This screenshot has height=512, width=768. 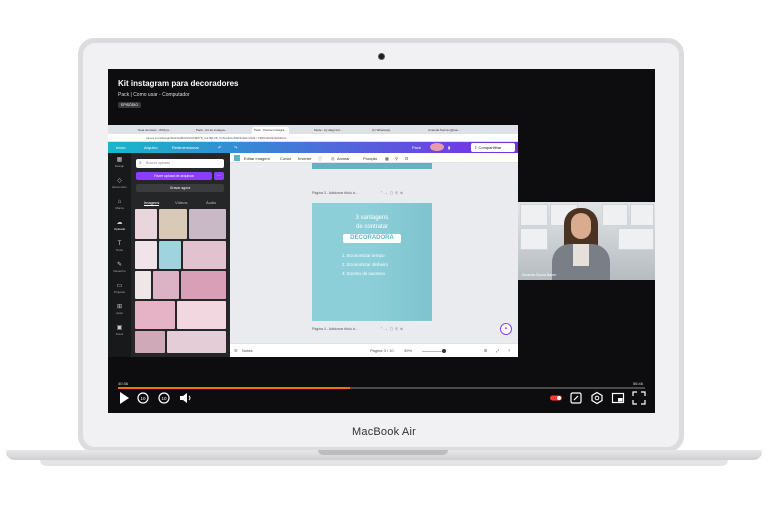 I want to click on tab-videos: Vídeos, so click(x=181, y=202).